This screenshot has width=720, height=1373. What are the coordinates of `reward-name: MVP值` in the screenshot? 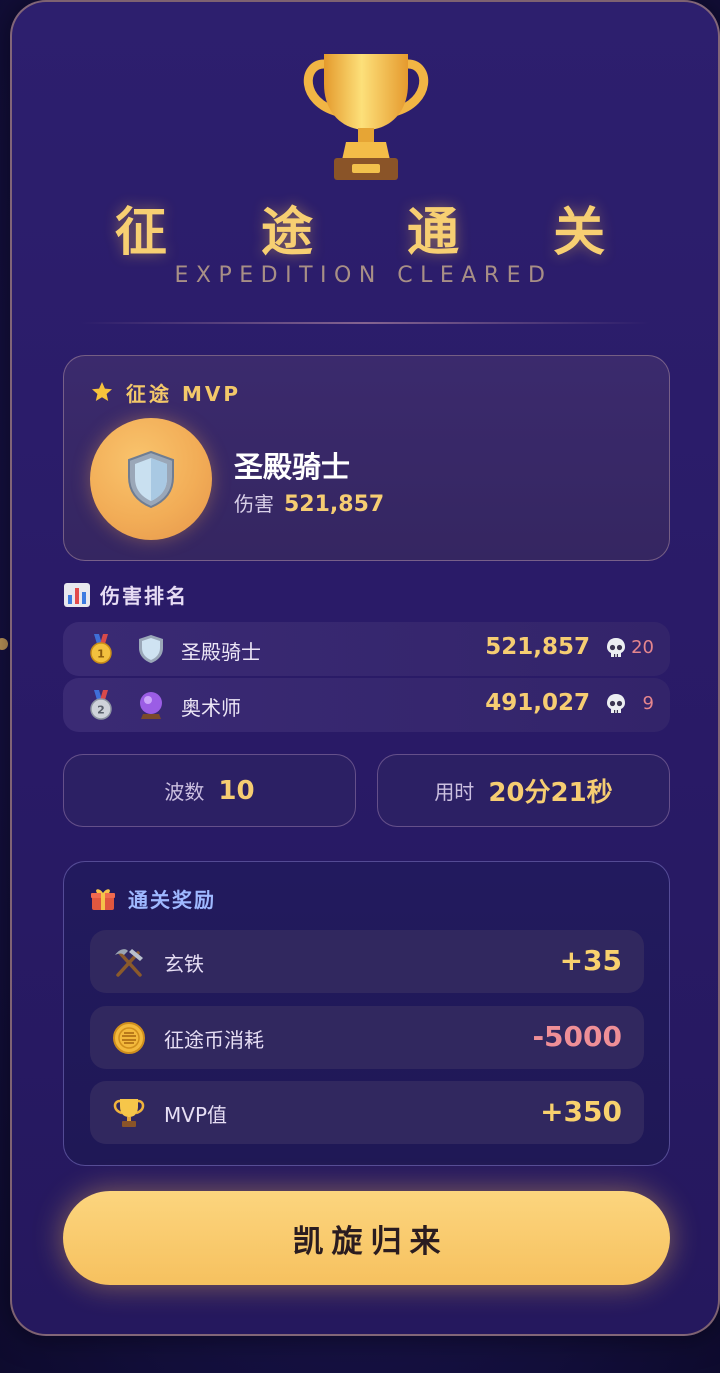 It's located at (195, 1115).